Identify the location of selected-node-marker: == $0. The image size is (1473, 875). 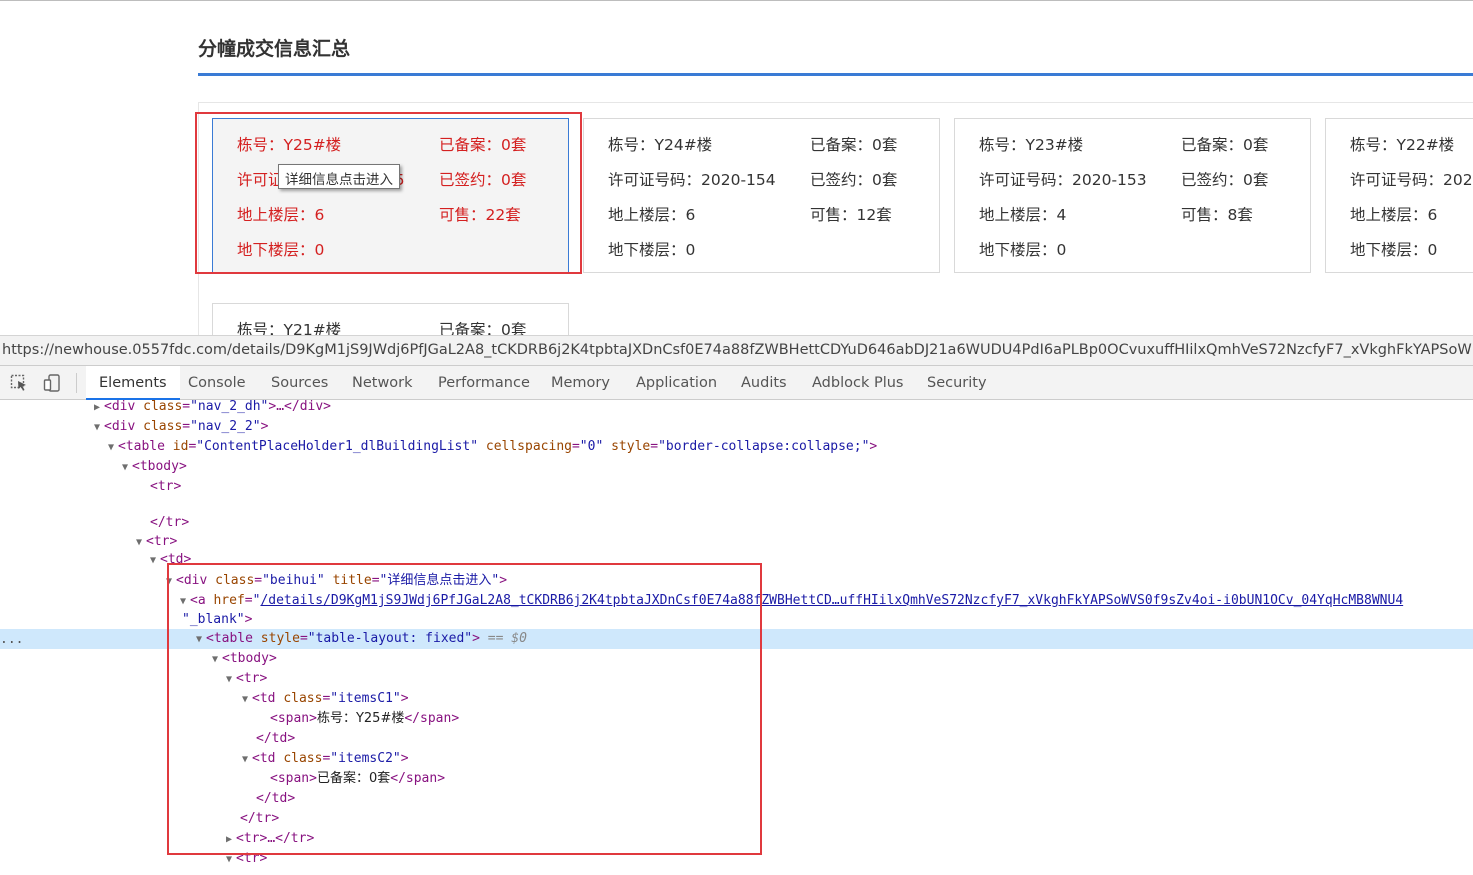
(507, 638).